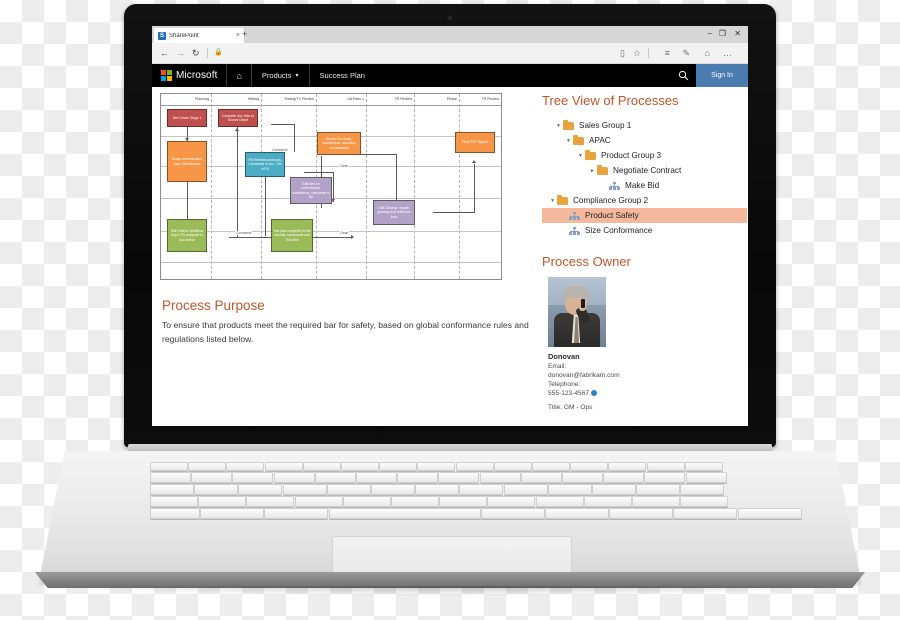 Image resolution: width=900 pixels, height=620 pixels. I want to click on web-notes-icon: ✎, so click(686, 53).